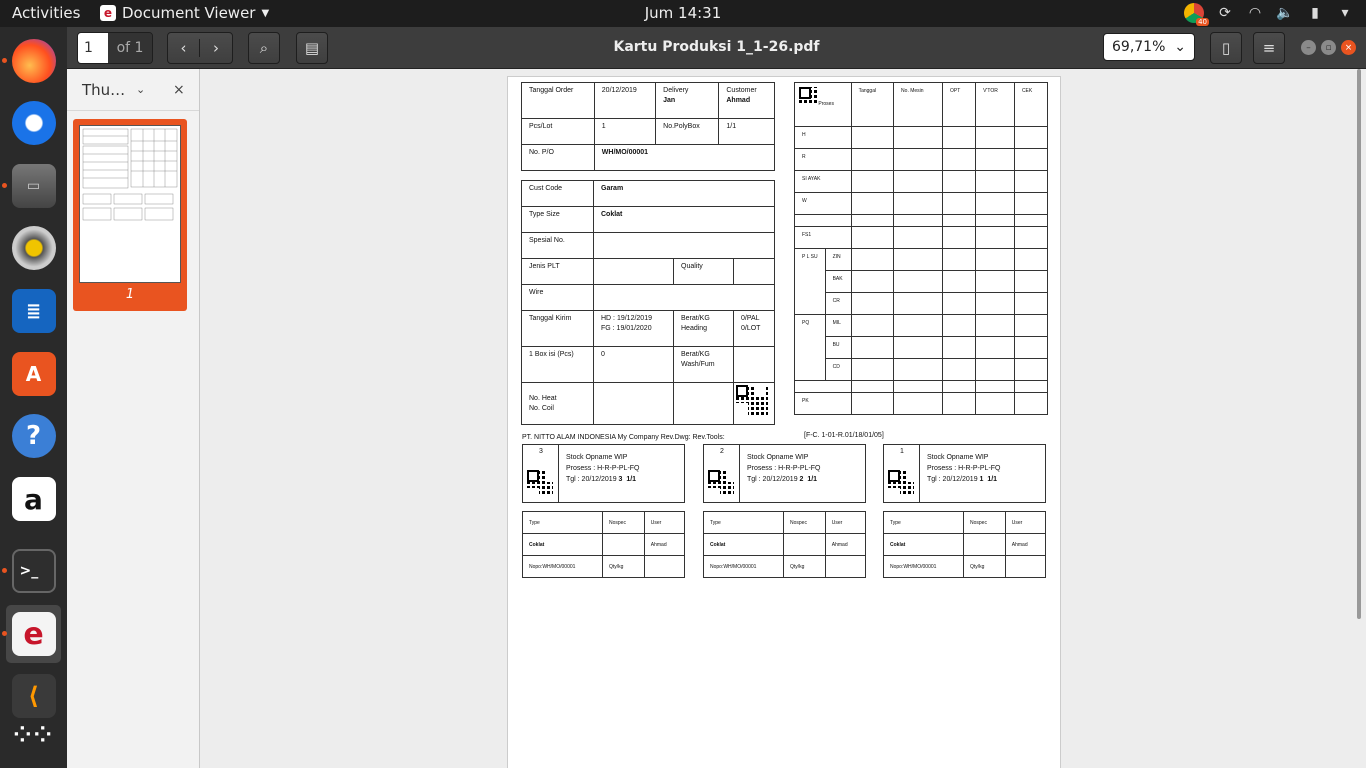 Image resolution: width=1366 pixels, height=768 pixels. Describe the element at coordinates (557, 219) in the screenshot. I see `label-type-size: Type Size` at that location.